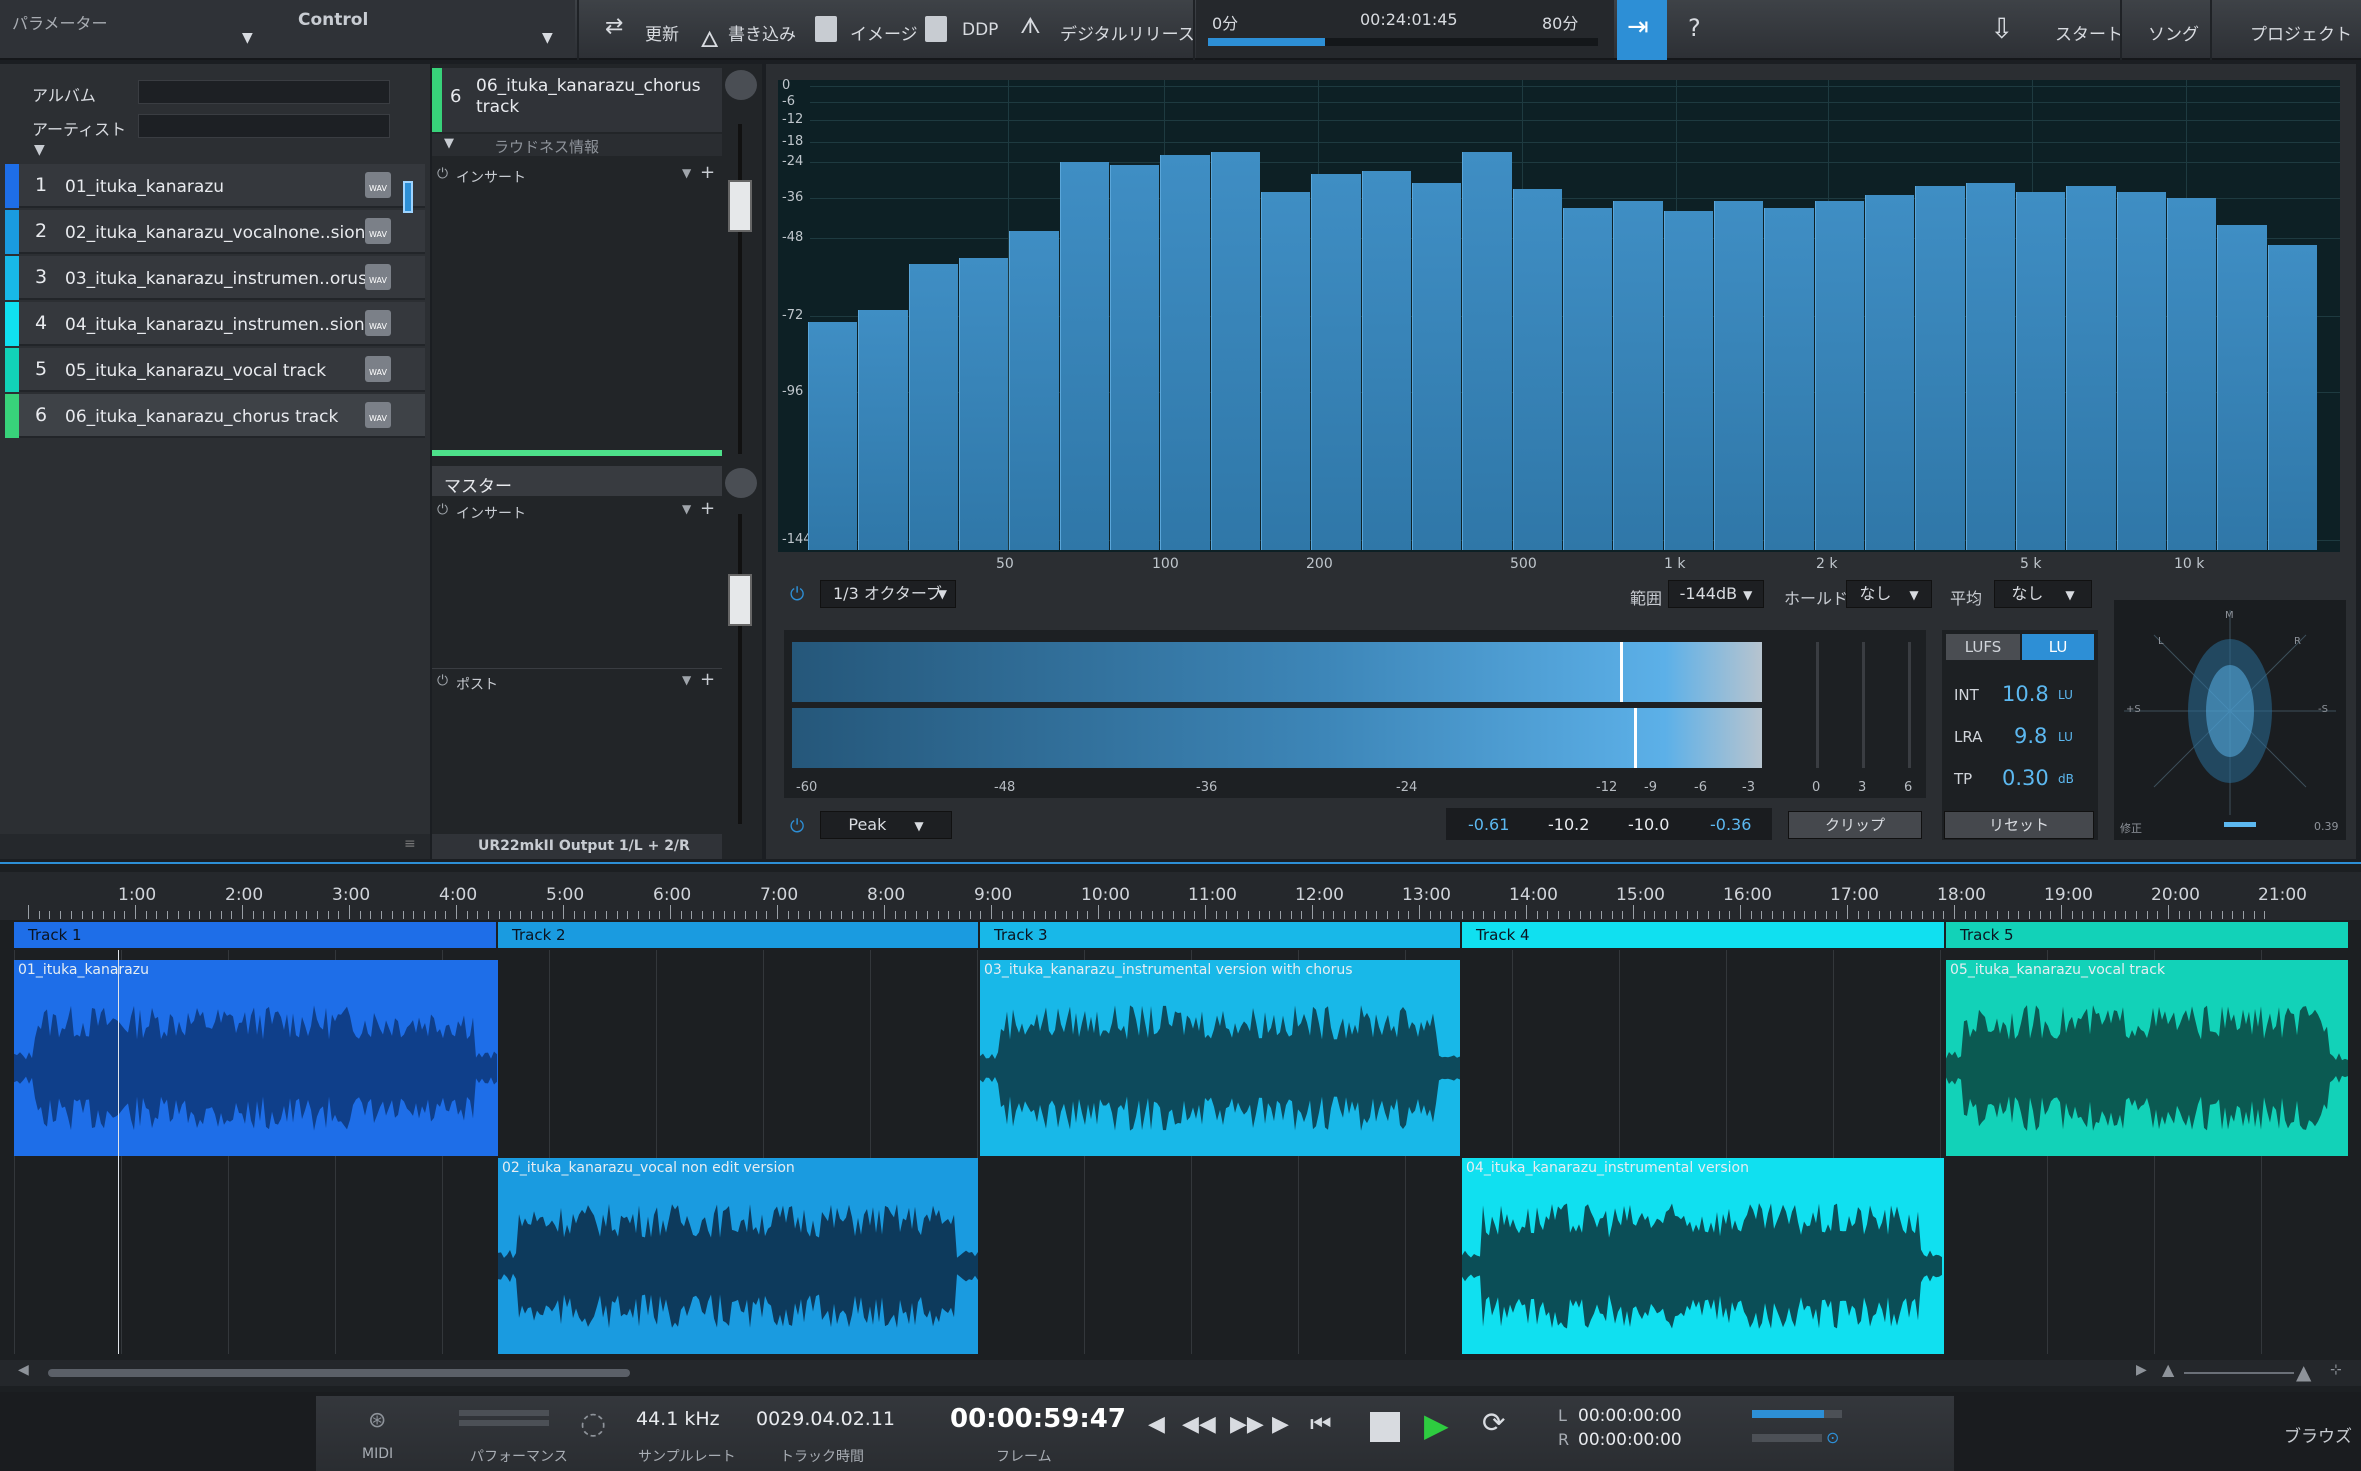  What do you see at coordinates (1127, 32) in the screenshot?
I see `digital-release-button: デジタルリリース` at bounding box center [1127, 32].